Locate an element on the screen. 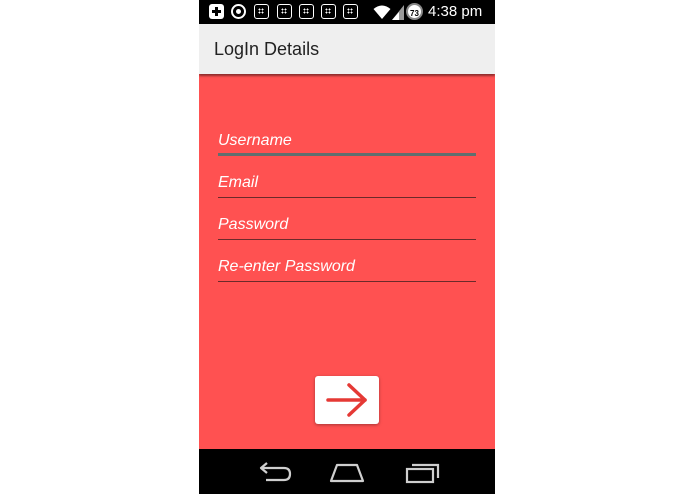 The width and height of the screenshot is (695, 494). signal-icon is located at coordinates (398, 12).